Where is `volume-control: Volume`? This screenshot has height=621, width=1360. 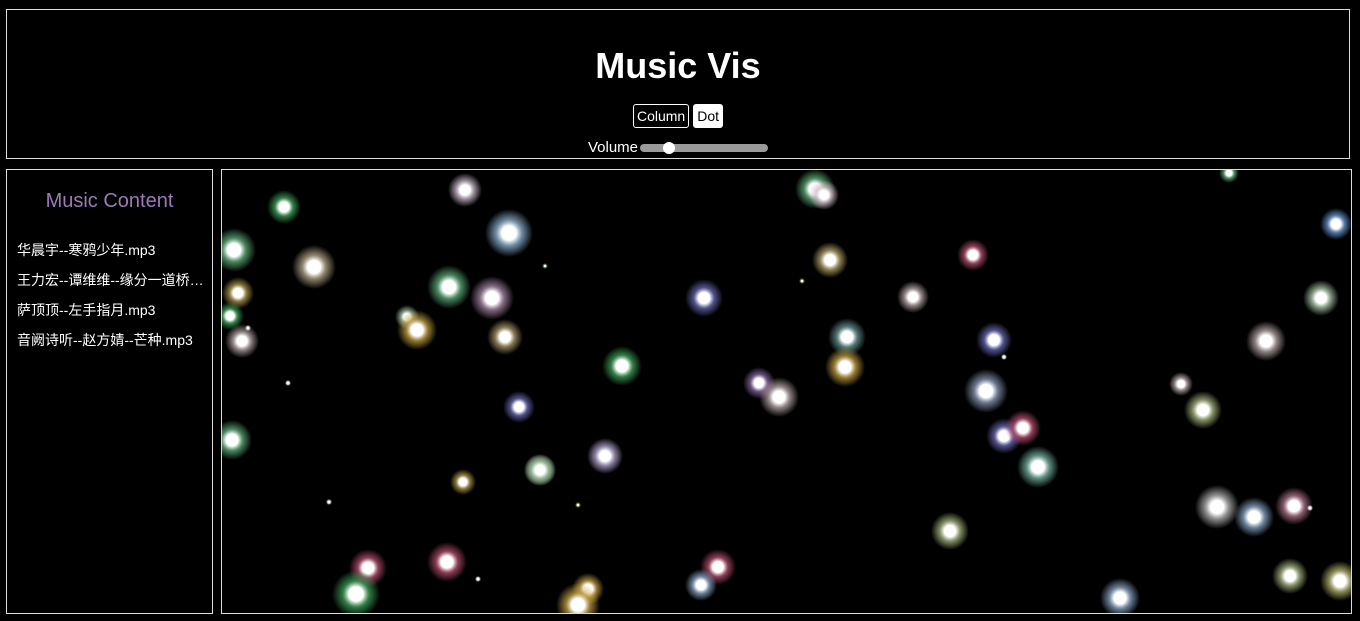
volume-control: Volume is located at coordinates (678, 148).